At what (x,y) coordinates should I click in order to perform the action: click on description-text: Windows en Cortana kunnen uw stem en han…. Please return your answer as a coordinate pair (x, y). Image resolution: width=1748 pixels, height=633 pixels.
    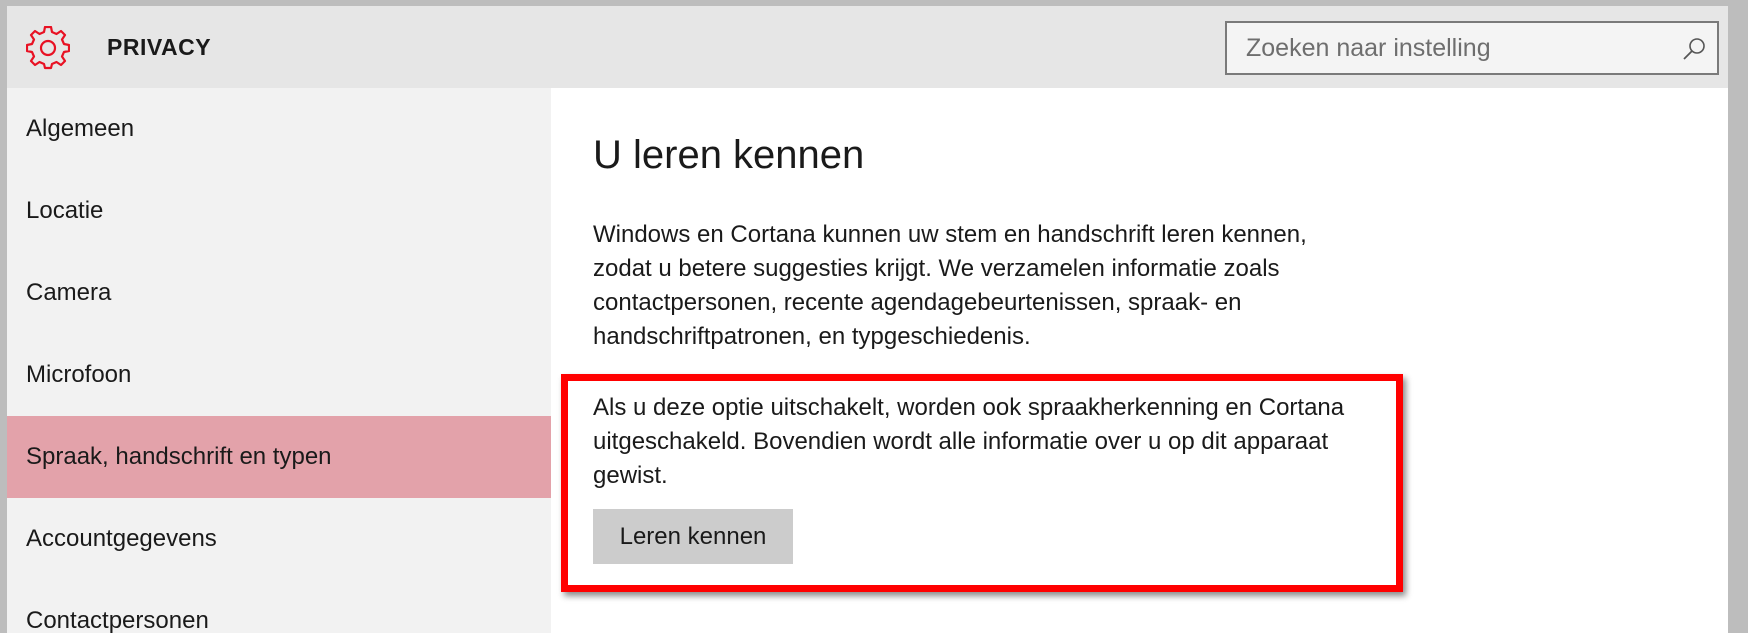
    Looking at the image, I should click on (950, 285).